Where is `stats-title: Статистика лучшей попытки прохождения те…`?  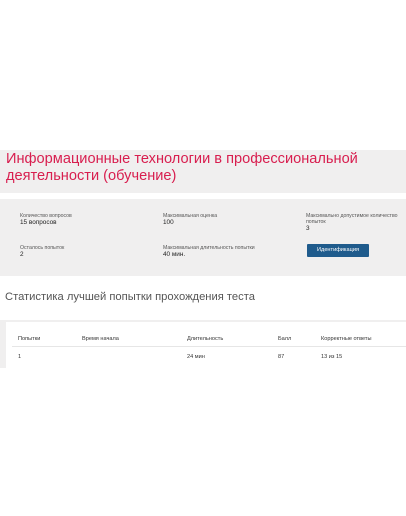
stats-title: Статистика лучшей попытки прохождения те… is located at coordinates (130, 297).